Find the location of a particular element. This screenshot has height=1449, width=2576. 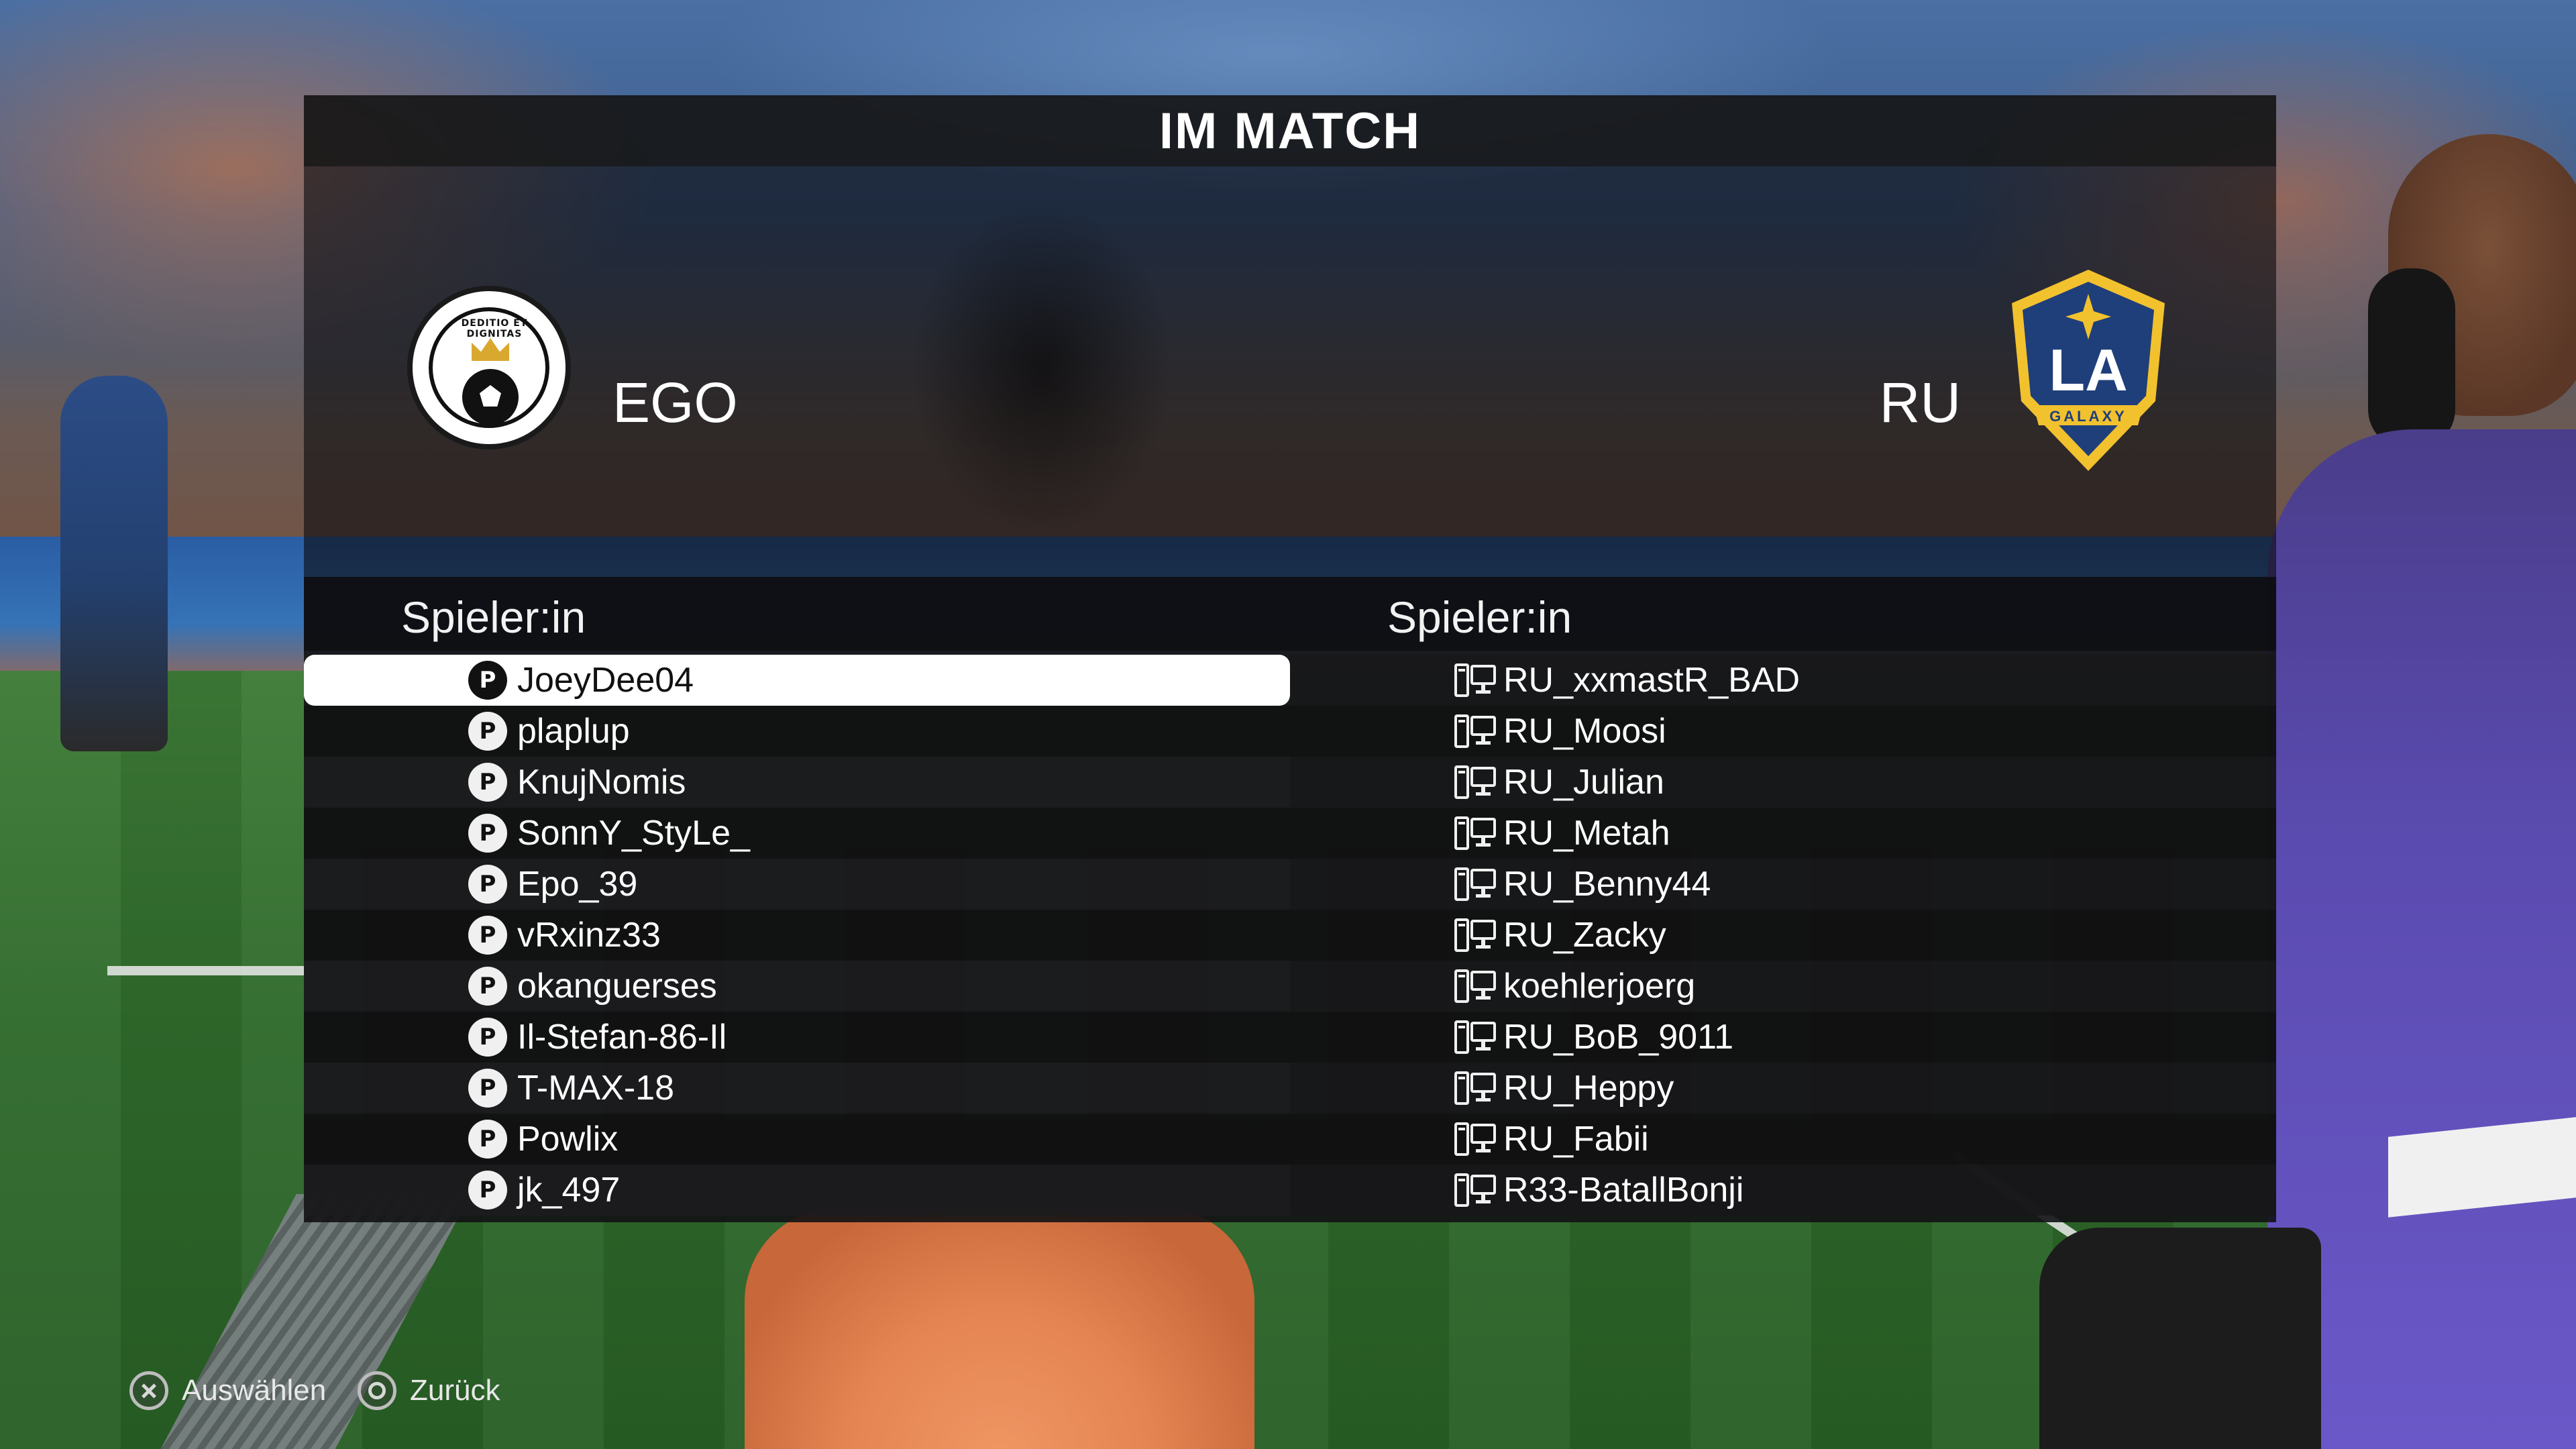

home-list-header-label: Spieler:in is located at coordinates (493, 617).